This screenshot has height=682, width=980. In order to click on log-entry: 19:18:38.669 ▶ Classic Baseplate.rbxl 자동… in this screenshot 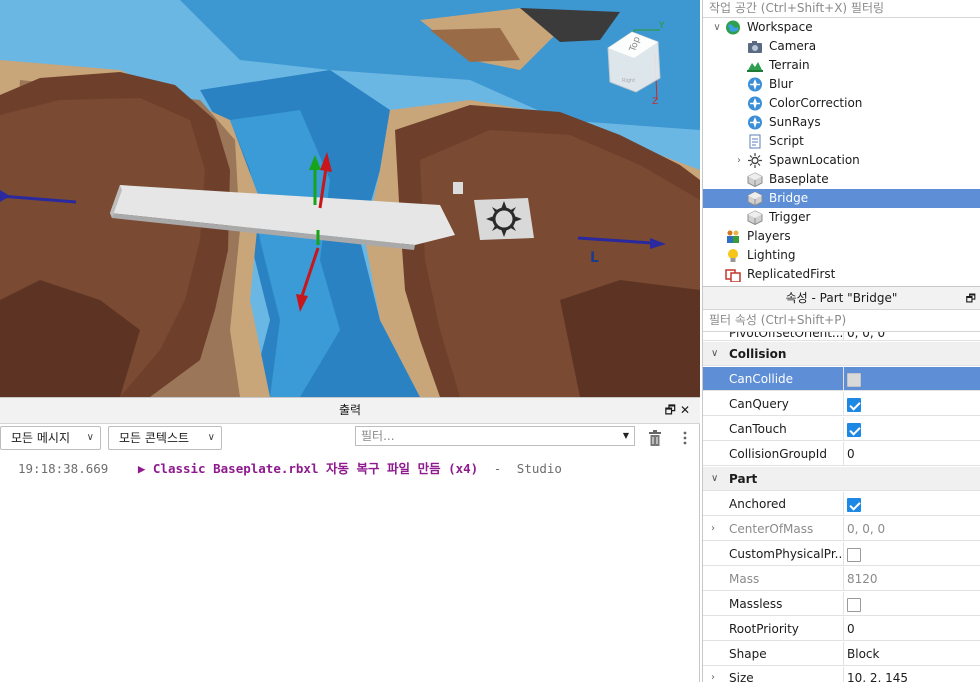, I will do `click(290, 467)`.